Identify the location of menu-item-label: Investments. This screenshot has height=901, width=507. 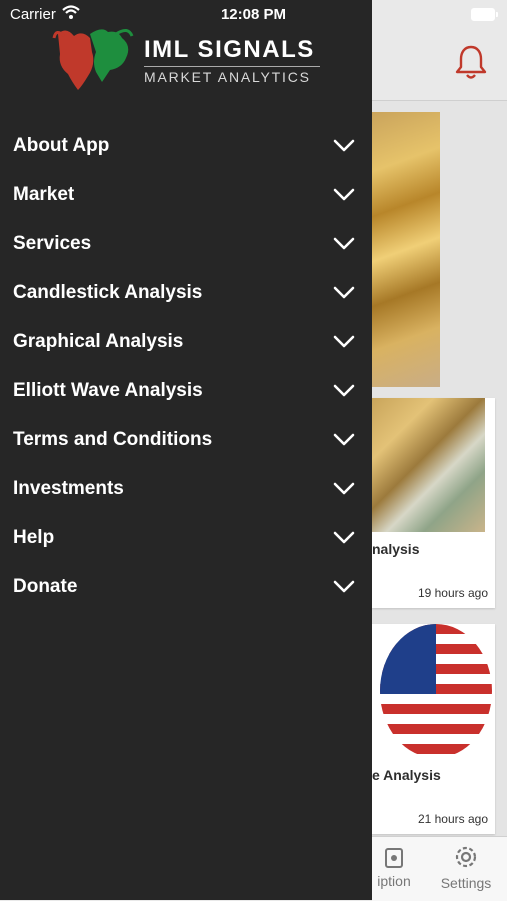
(68, 488).